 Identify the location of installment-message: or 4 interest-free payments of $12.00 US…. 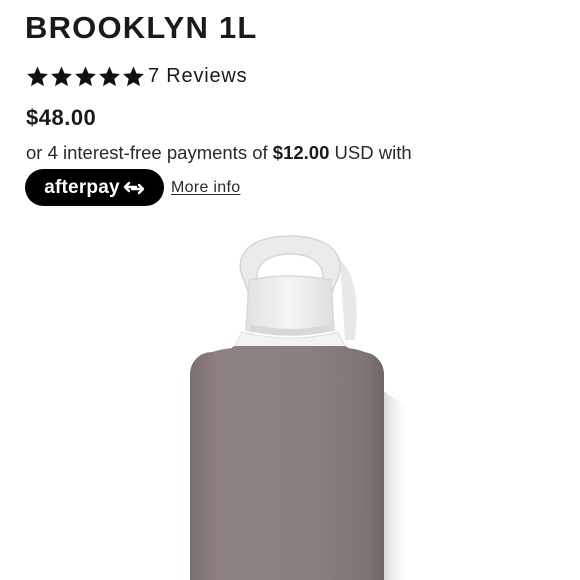
(219, 153).